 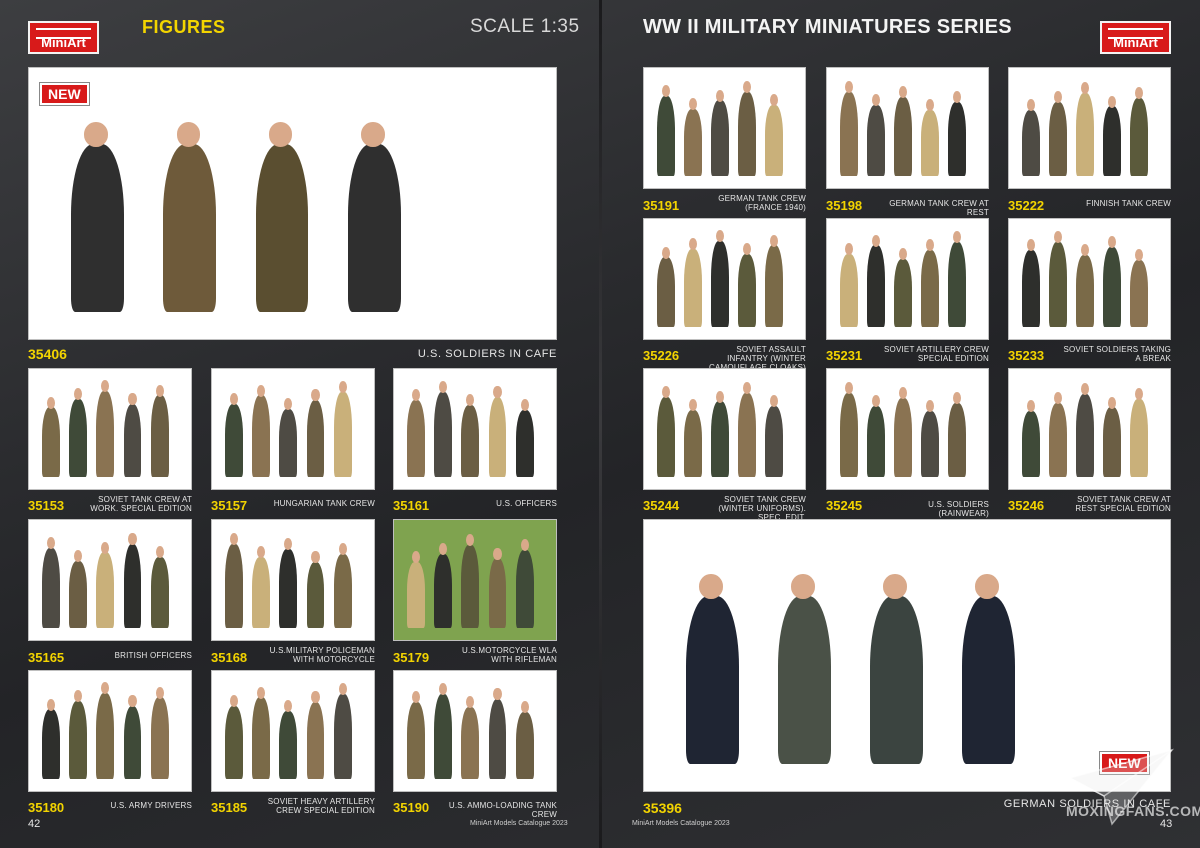 I want to click on product-number-35231: 35231, so click(x=844, y=355).